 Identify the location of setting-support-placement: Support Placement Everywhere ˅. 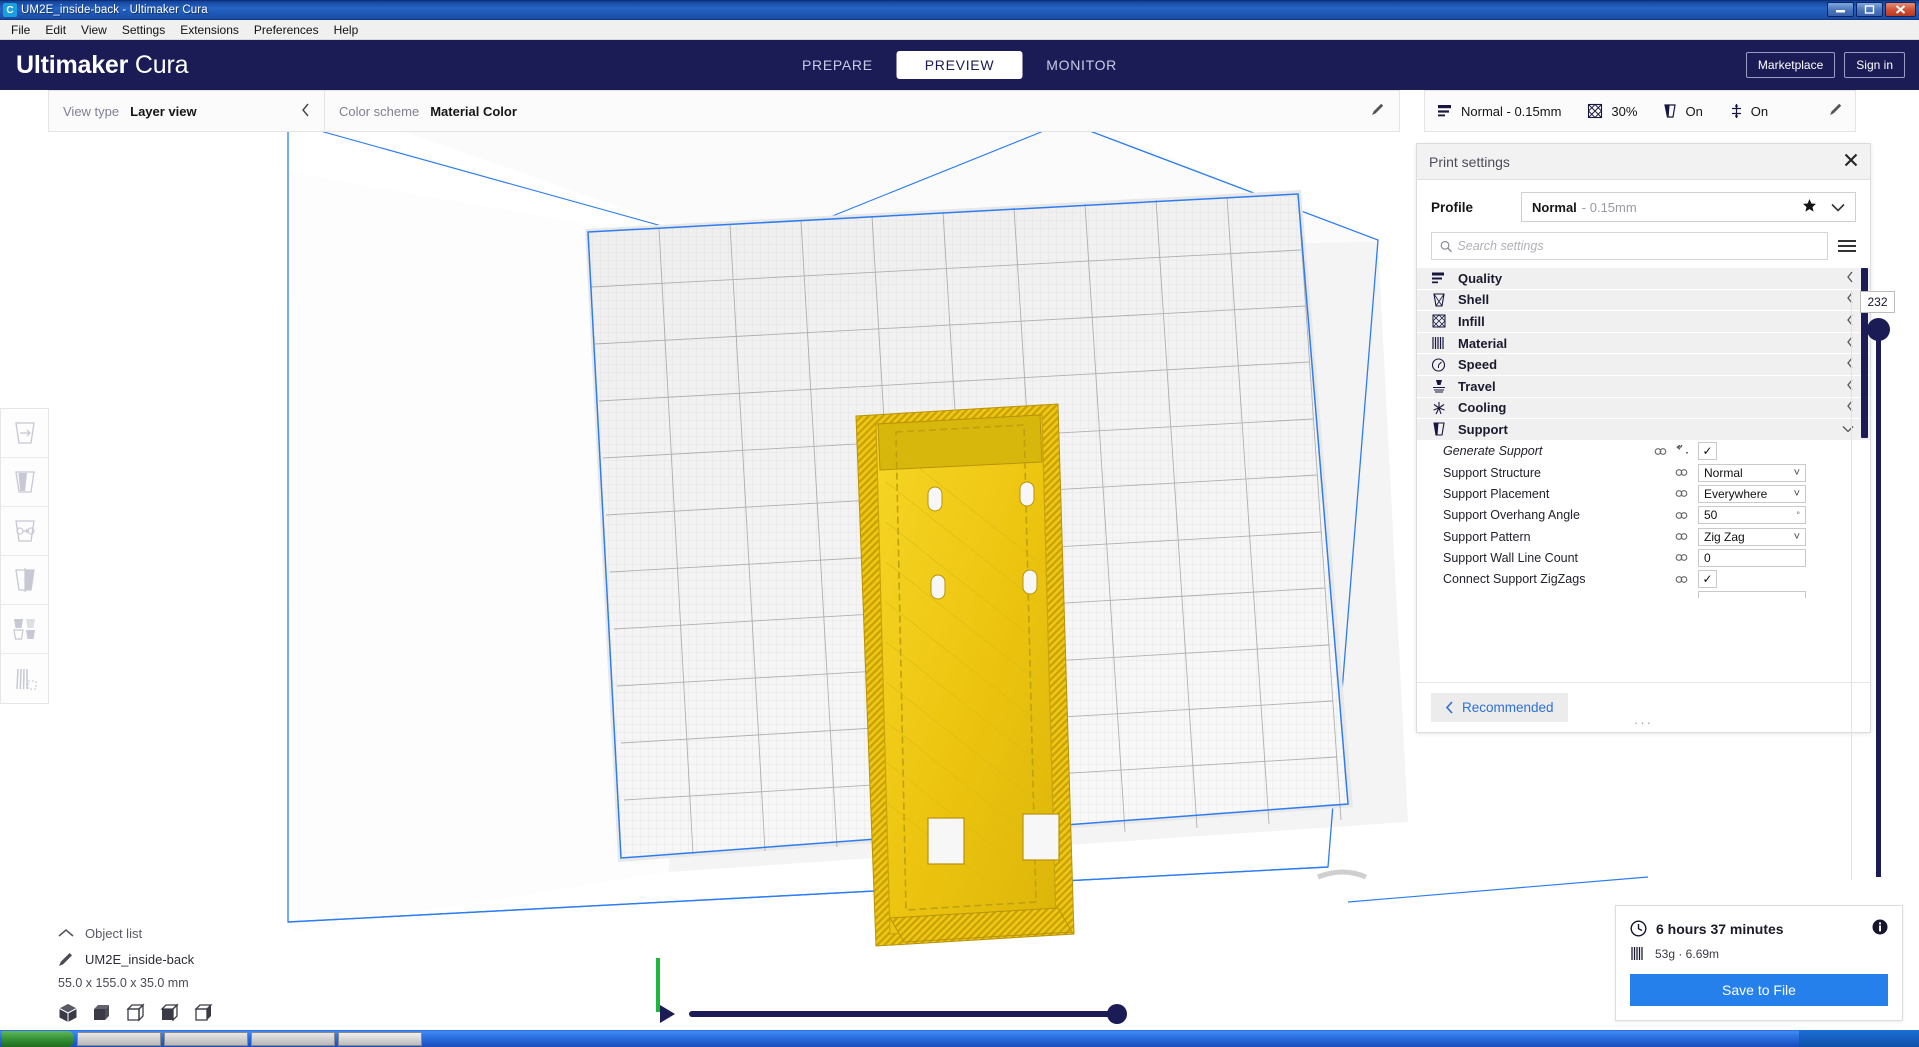
(1643, 493).